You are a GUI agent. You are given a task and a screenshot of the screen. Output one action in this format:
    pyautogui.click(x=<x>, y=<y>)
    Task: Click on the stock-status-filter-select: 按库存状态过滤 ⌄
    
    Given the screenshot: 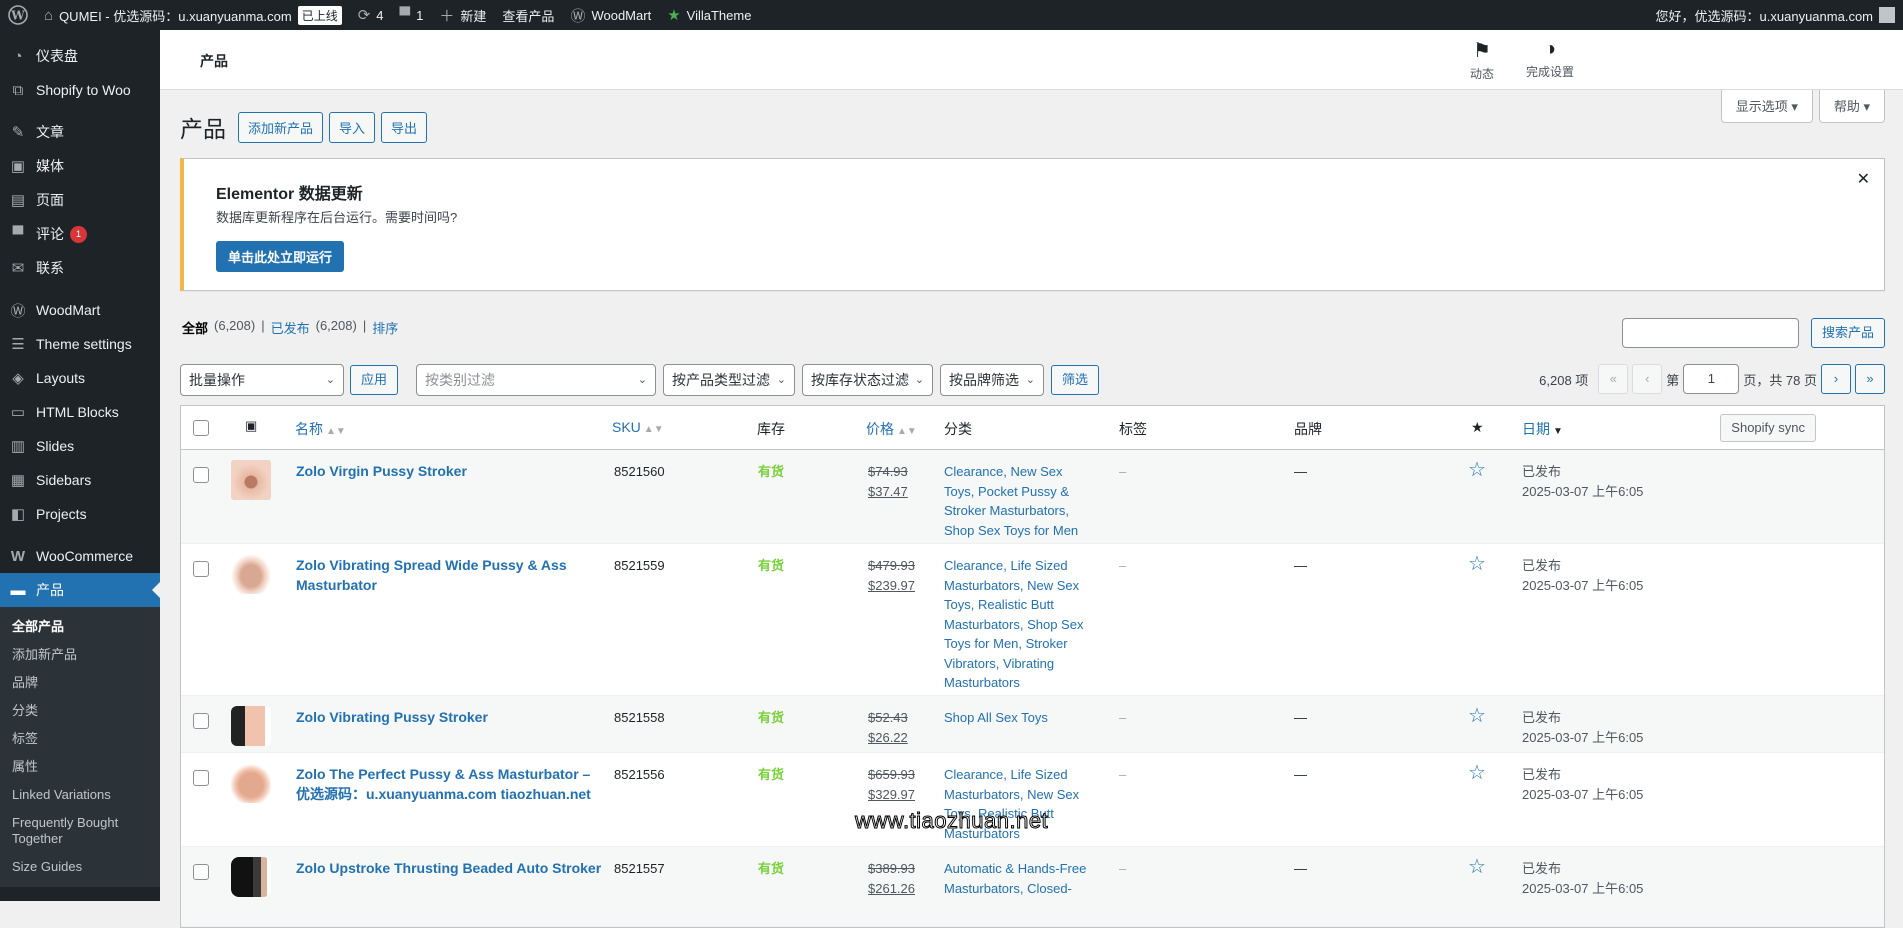 What is the action you would take?
    pyautogui.click(x=867, y=380)
    